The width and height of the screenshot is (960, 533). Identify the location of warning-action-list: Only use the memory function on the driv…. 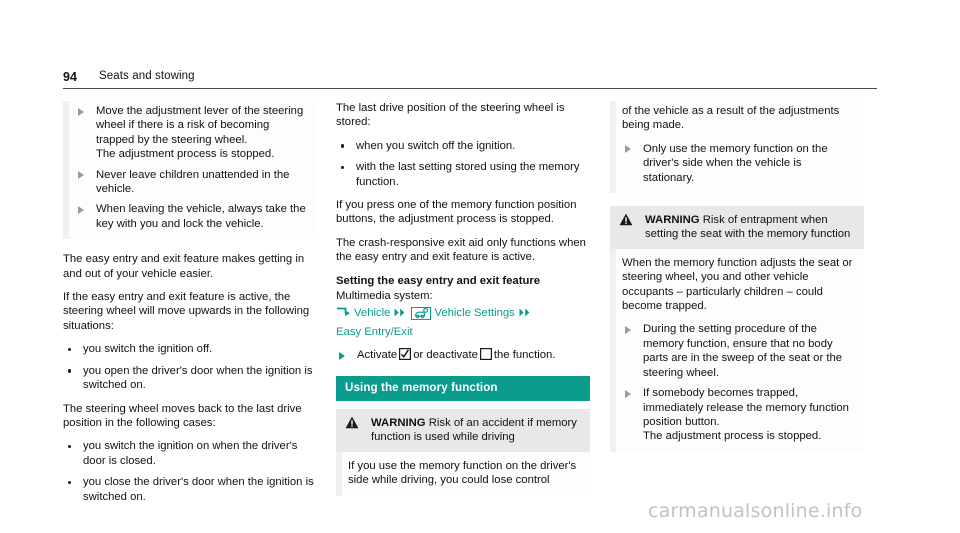
(738, 163).